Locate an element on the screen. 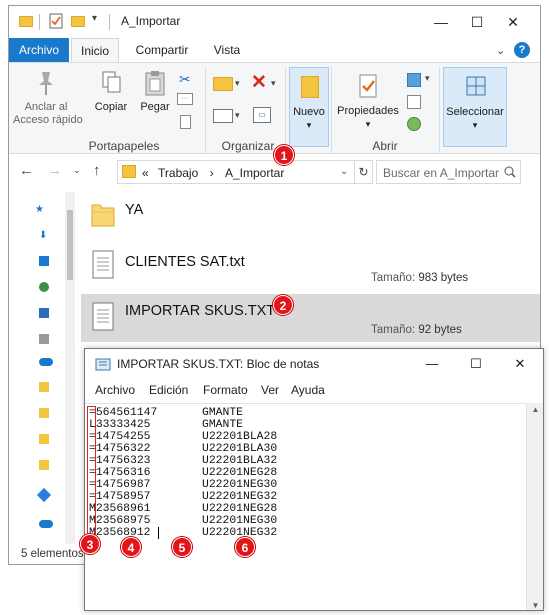 The height and width of the screenshot is (615, 549). address-dropdown-icon: ⌄ is located at coordinates (344, 171).